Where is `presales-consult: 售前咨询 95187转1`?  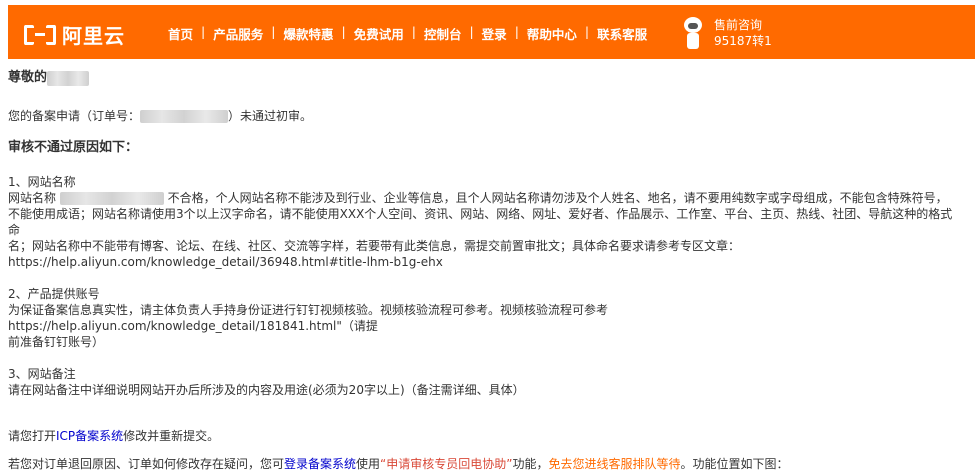
presales-consult: 售前咨询 95187转1 is located at coordinates (726, 33).